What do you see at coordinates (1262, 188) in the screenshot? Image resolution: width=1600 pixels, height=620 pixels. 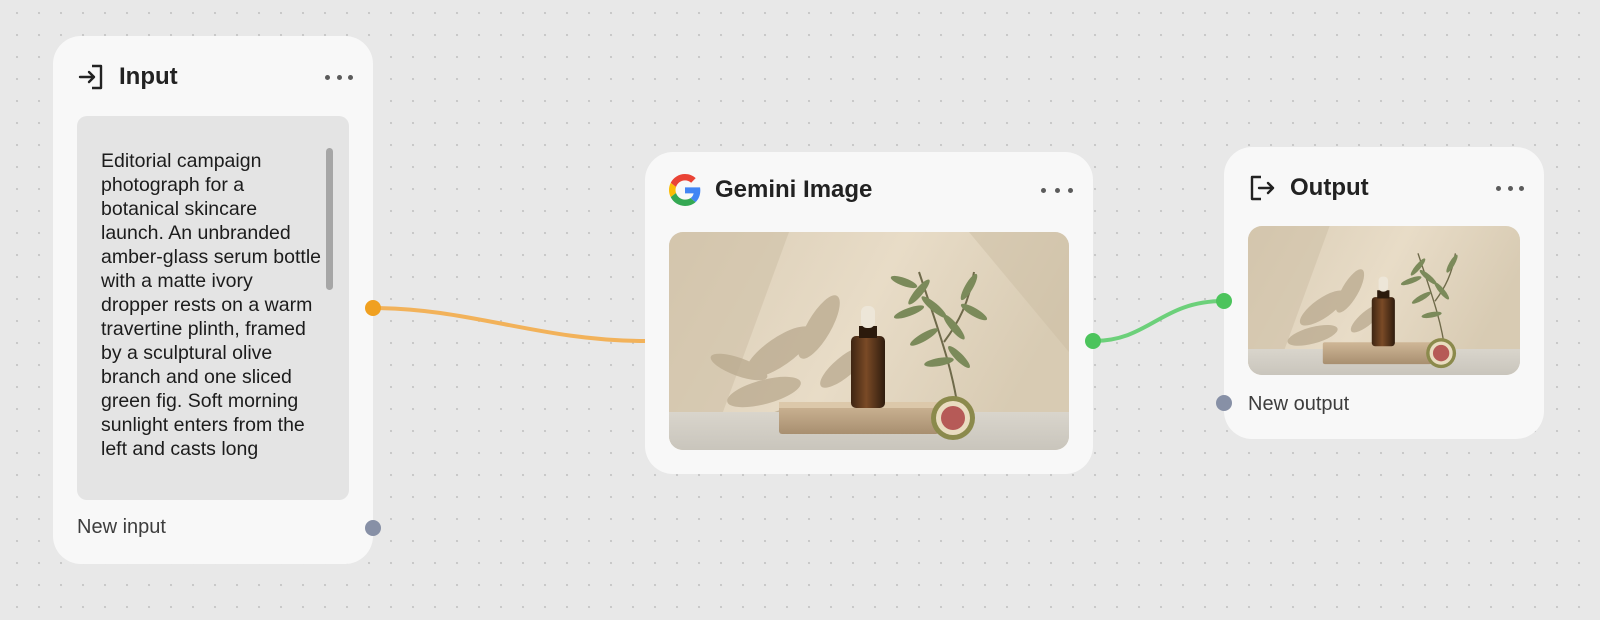 I see `logout-arrow-icon` at bounding box center [1262, 188].